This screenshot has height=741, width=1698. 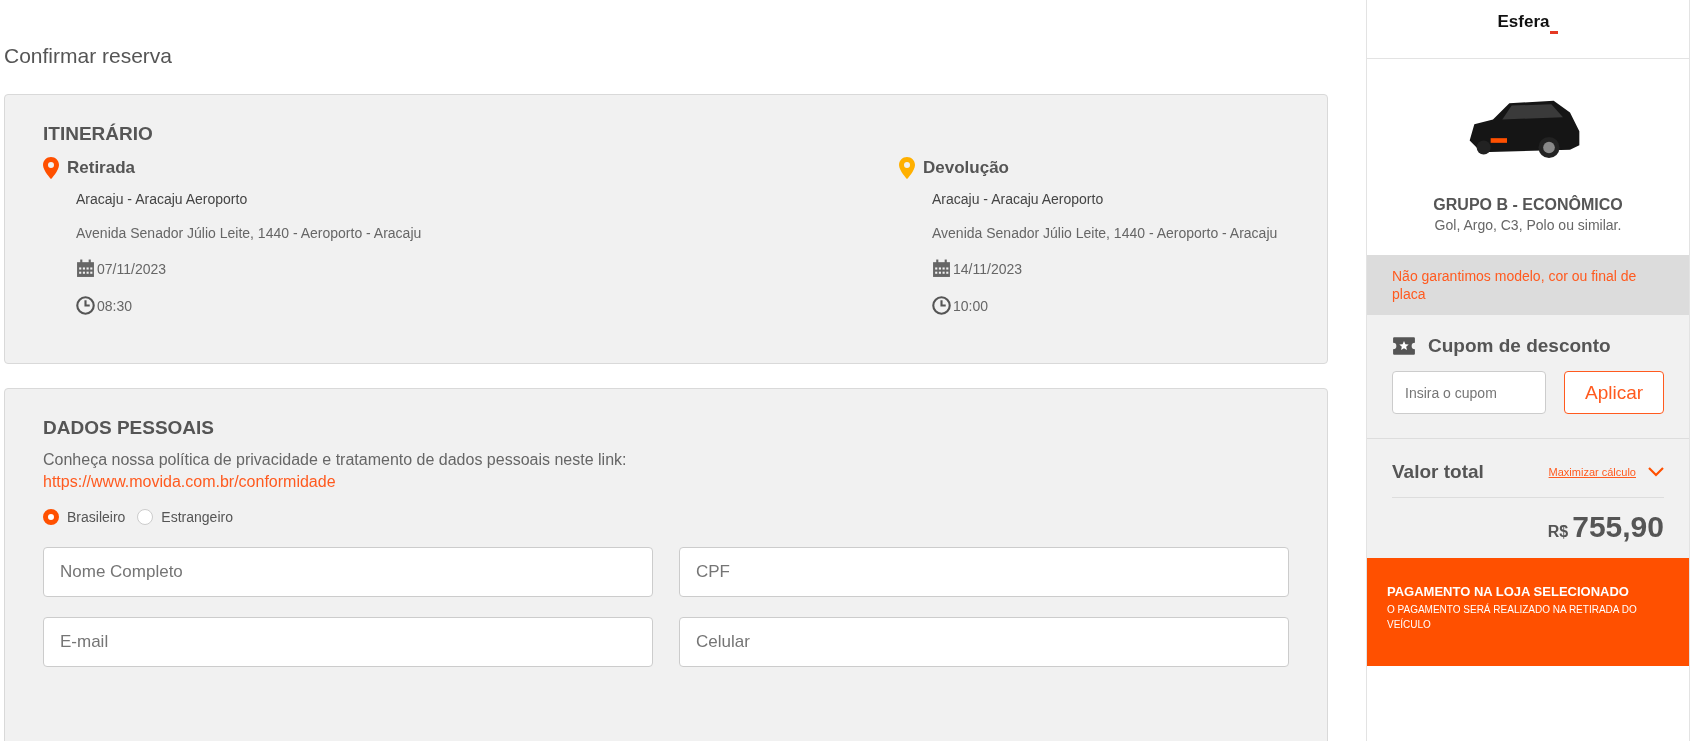 I want to click on nationality-radio: Brasileiro, so click(x=84, y=517).